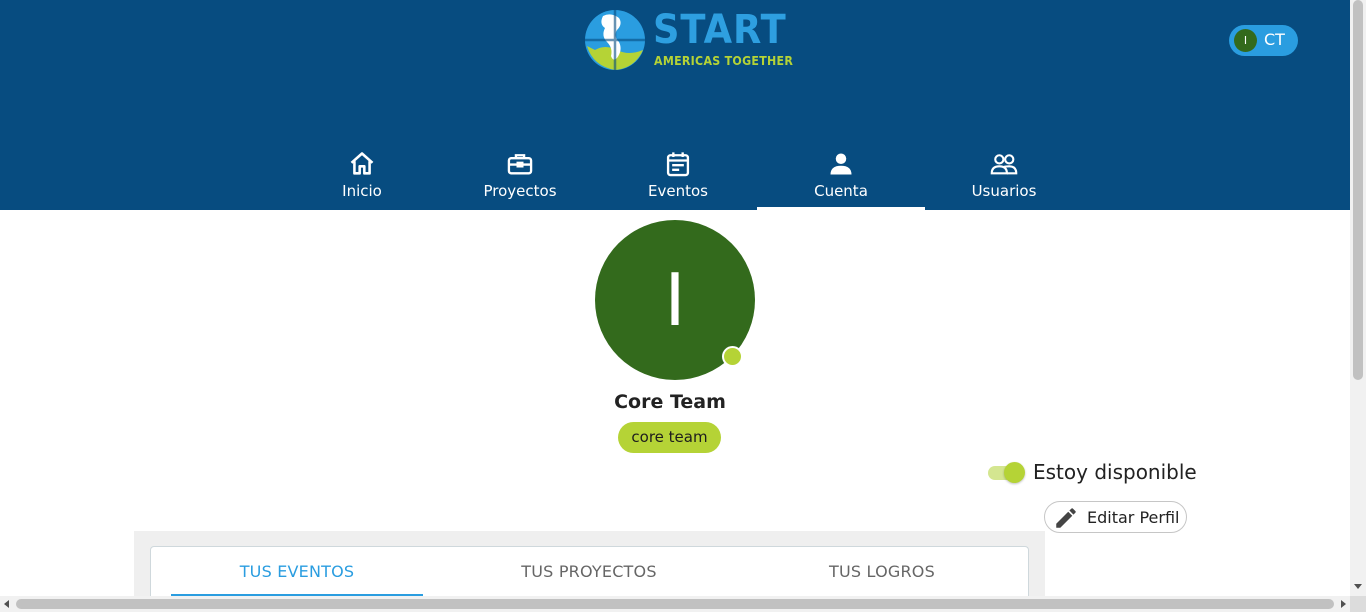  What do you see at coordinates (882, 571) in the screenshot?
I see `tab-tus-logros: TUS LOGROS` at bounding box center [882, 571].